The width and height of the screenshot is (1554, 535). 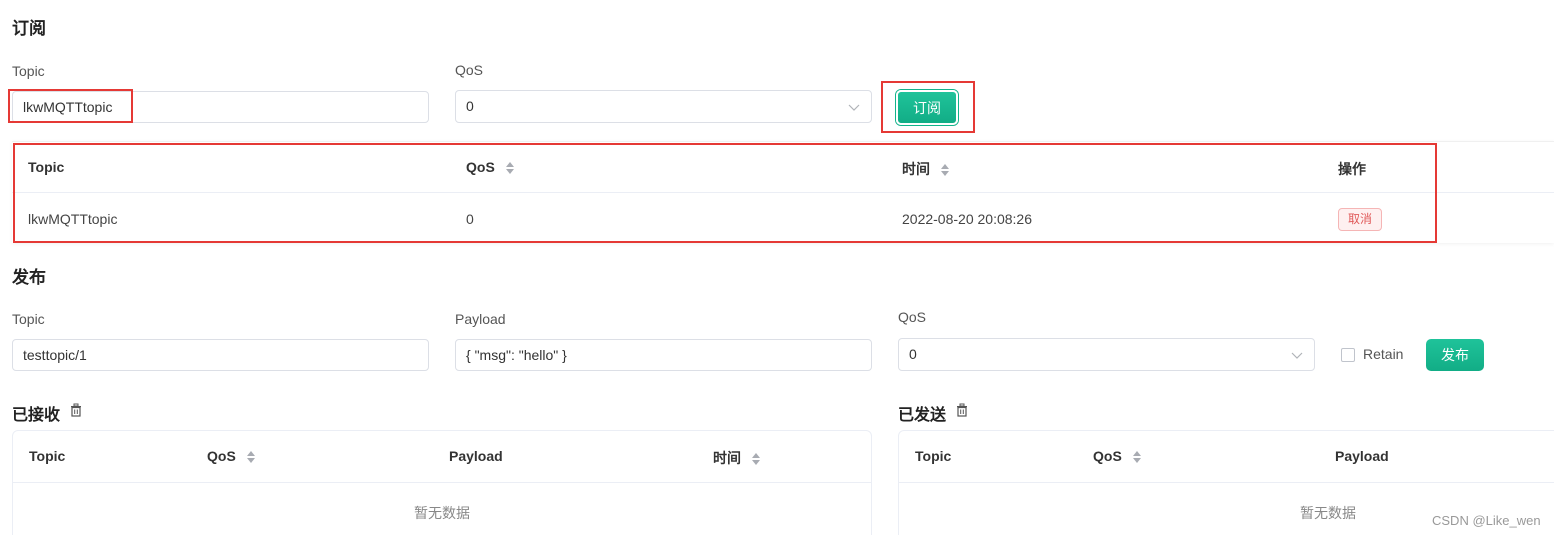 I want to click on sent-header-qos-label: QoS, so click(x=1107, y=456).